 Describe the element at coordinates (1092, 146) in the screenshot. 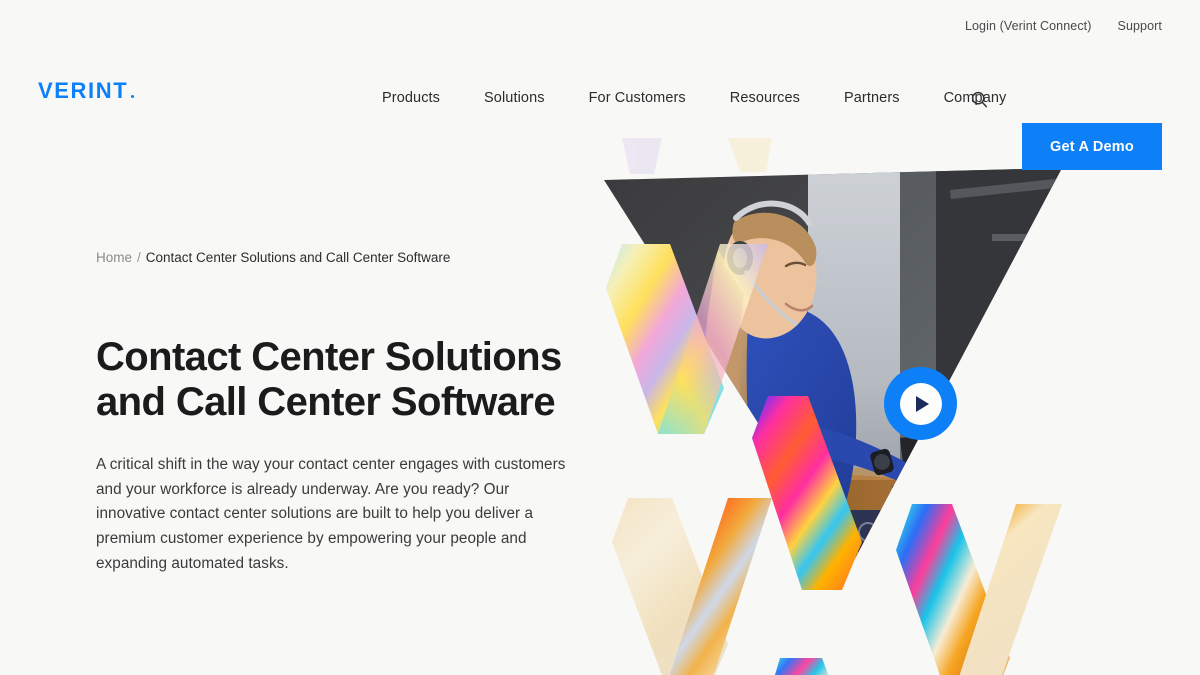

I see `get-a-demo-button: Get A Demo` at that location.